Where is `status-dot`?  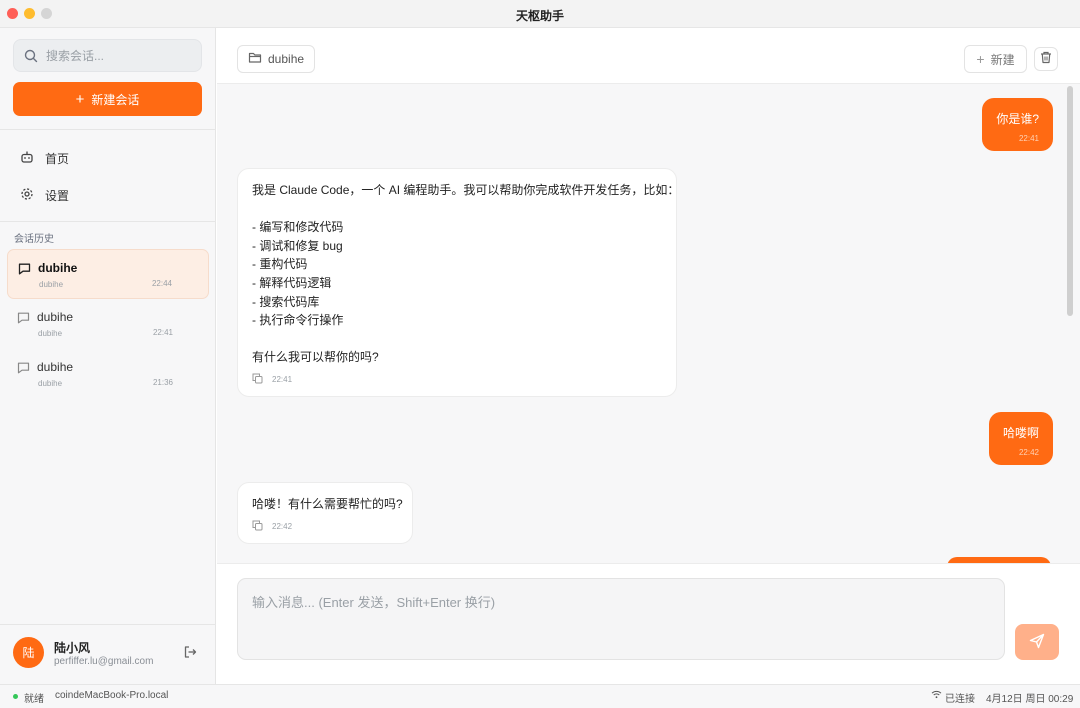 status-dot is located at coordinates (15, 696).